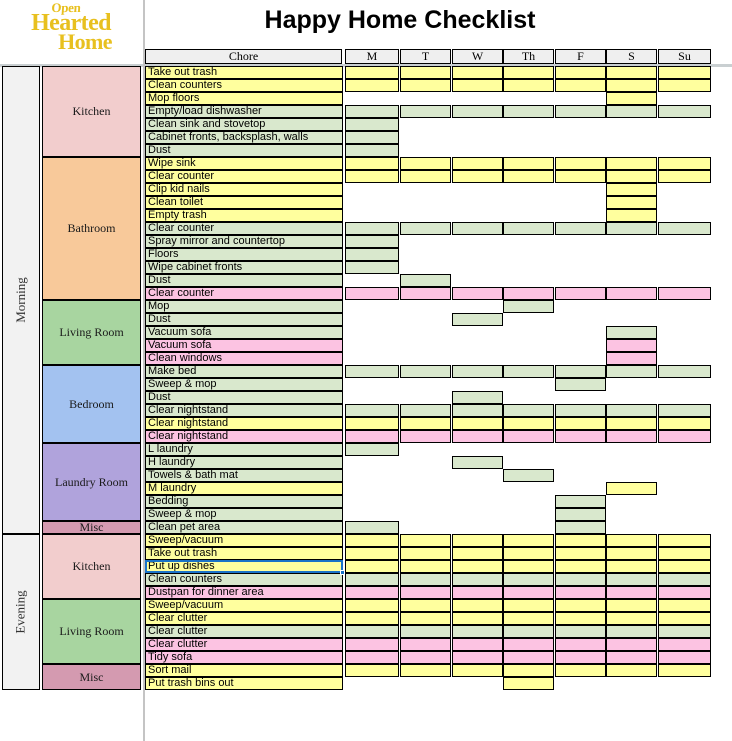 The width and height of the screenshot is (732, 741). I want to click on chore-label-cell: Clean pet area, so click(244, 527).